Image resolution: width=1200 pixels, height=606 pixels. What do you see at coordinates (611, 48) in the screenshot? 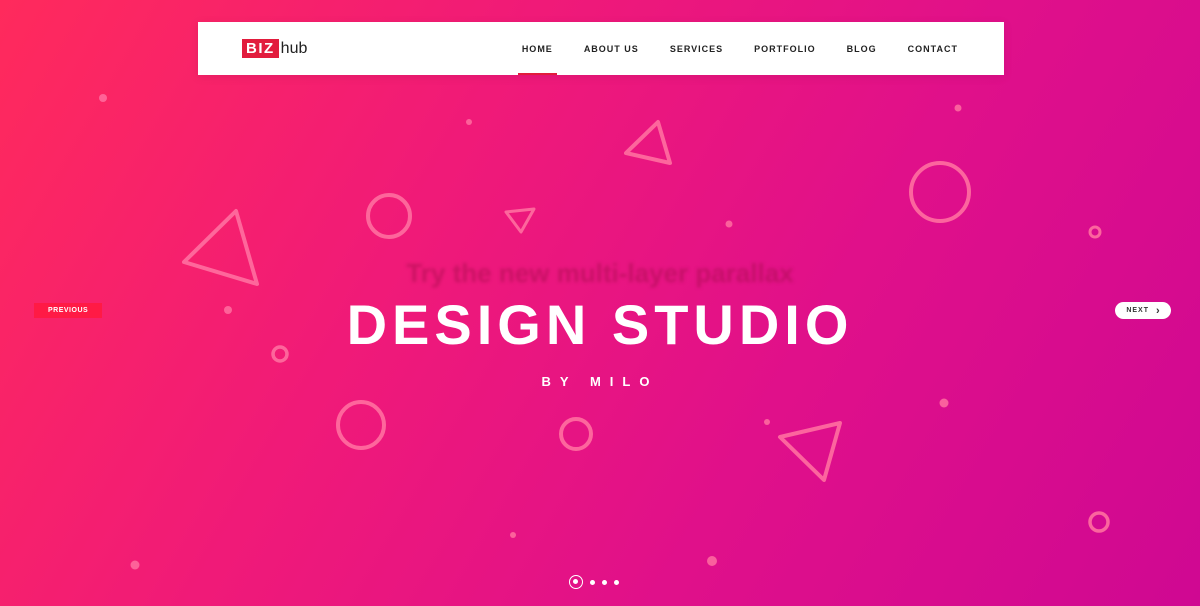
I see `nav-item-about-us: ABOUT US` at bounding box center [611, 48].